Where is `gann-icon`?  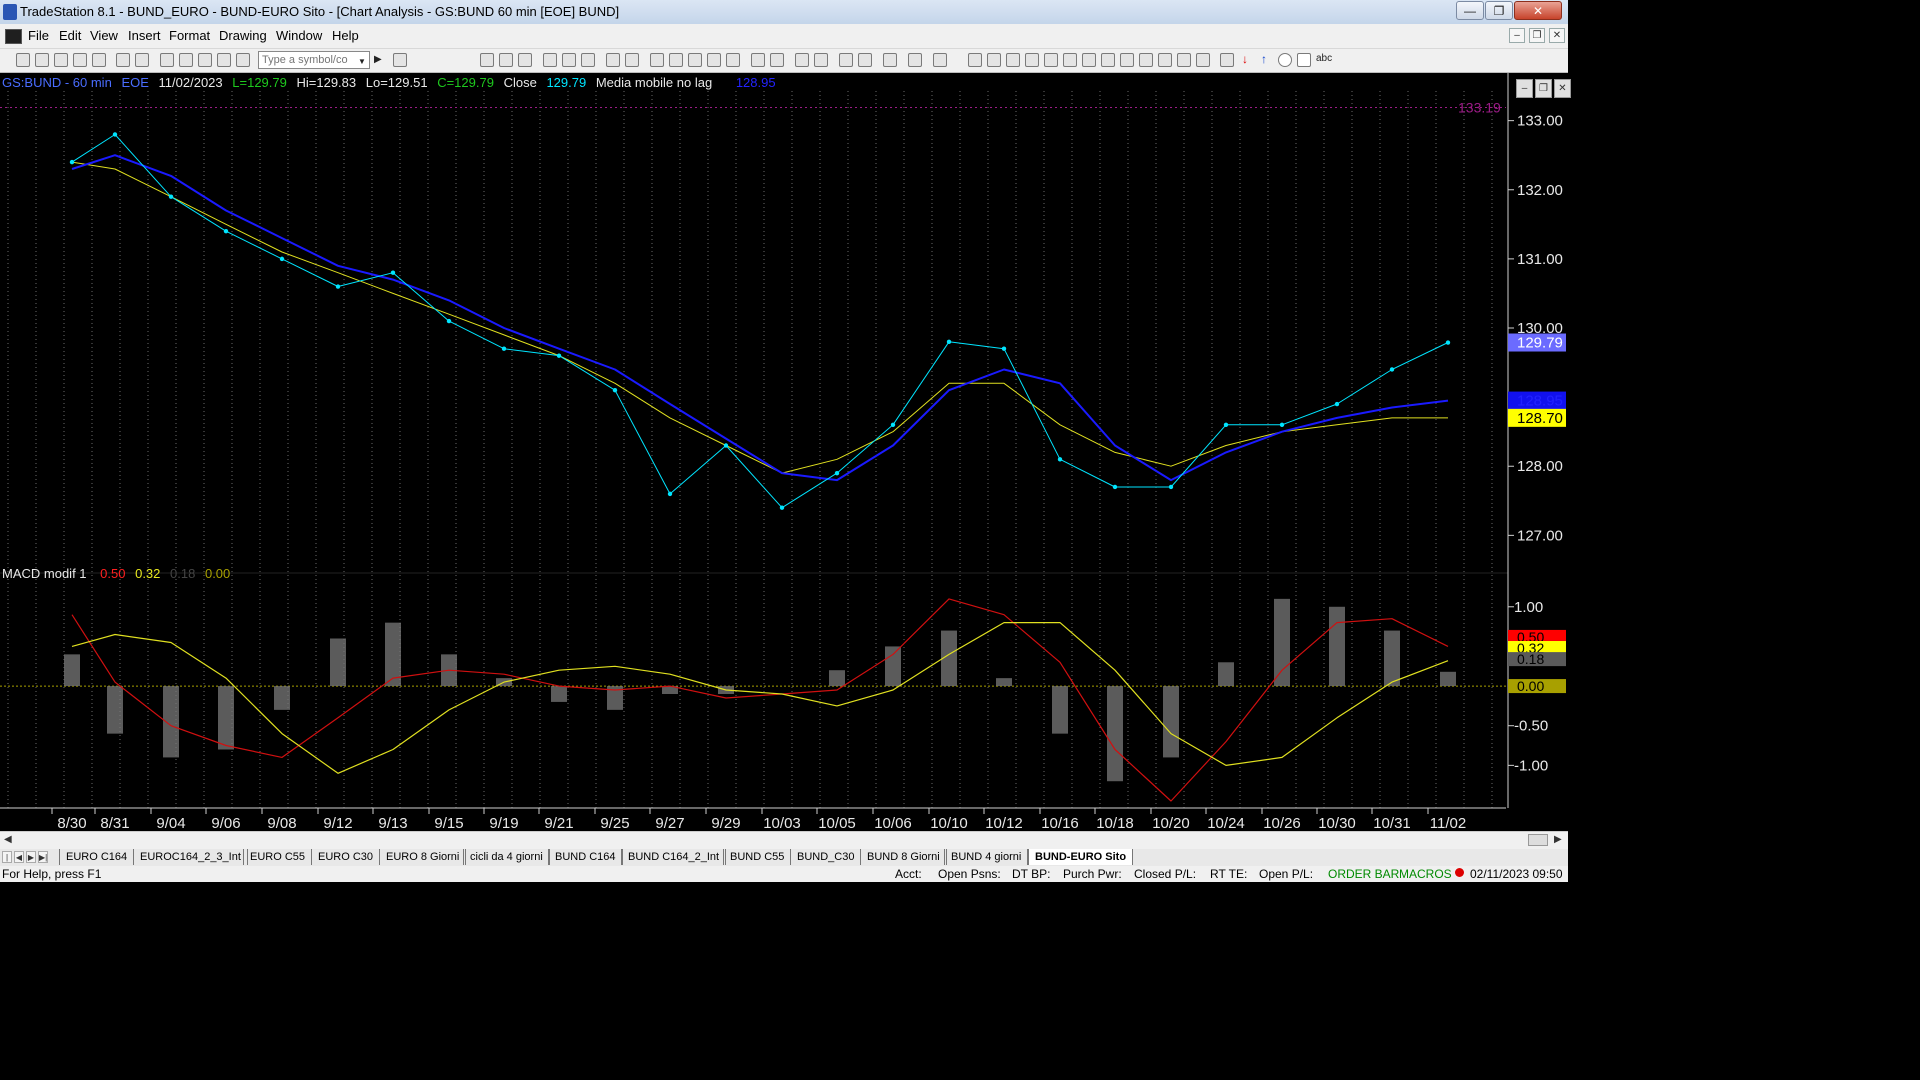 gann-icon is located at coordinates (1089, 60).